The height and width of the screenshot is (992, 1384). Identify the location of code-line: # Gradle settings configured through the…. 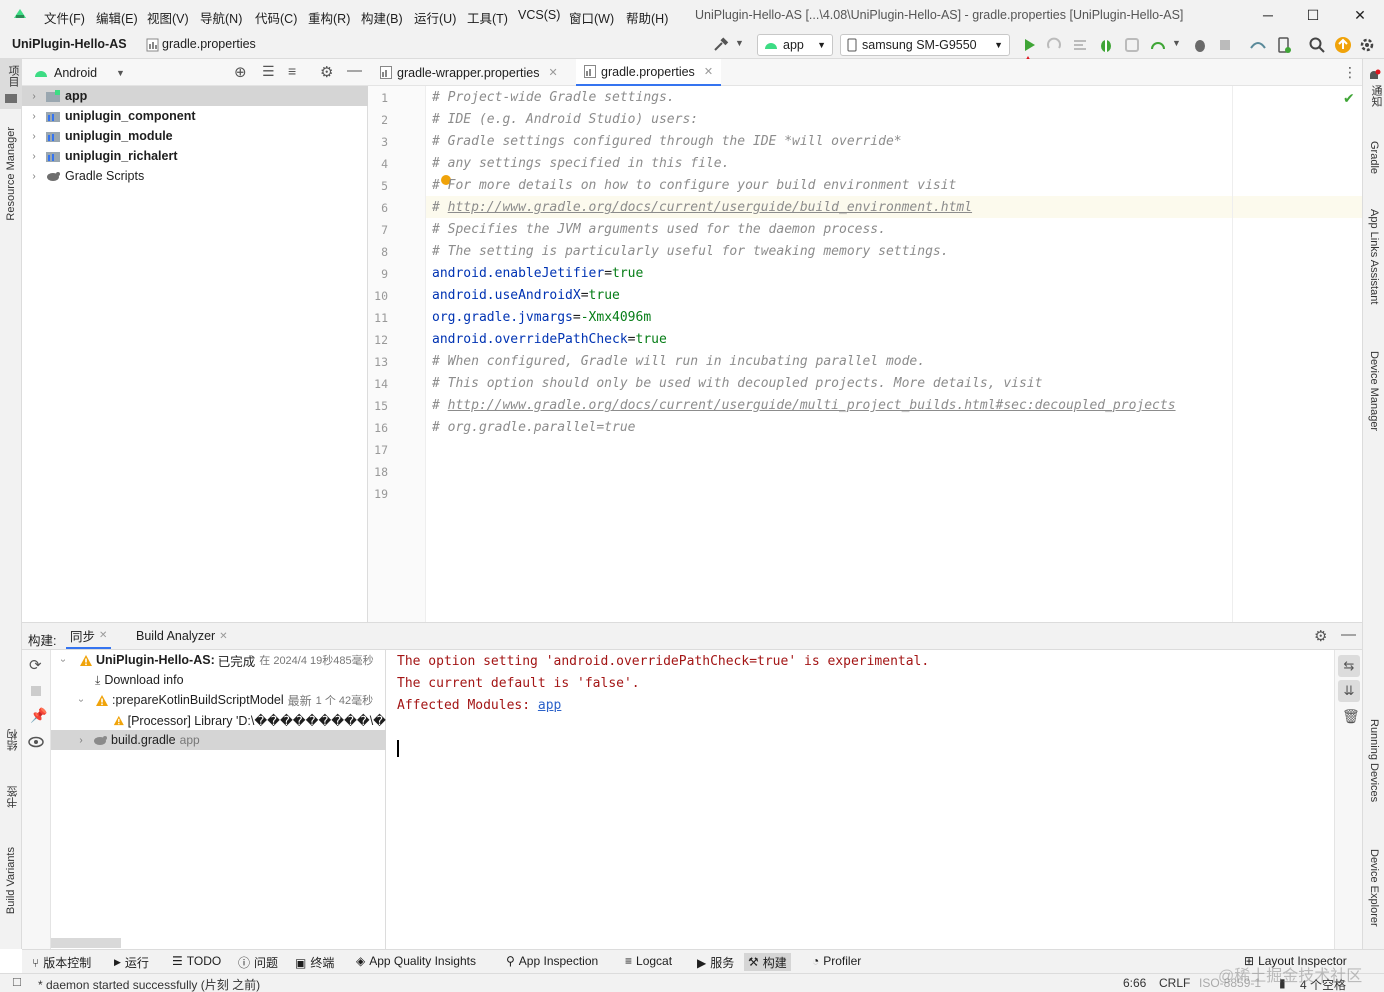
(667, 141).